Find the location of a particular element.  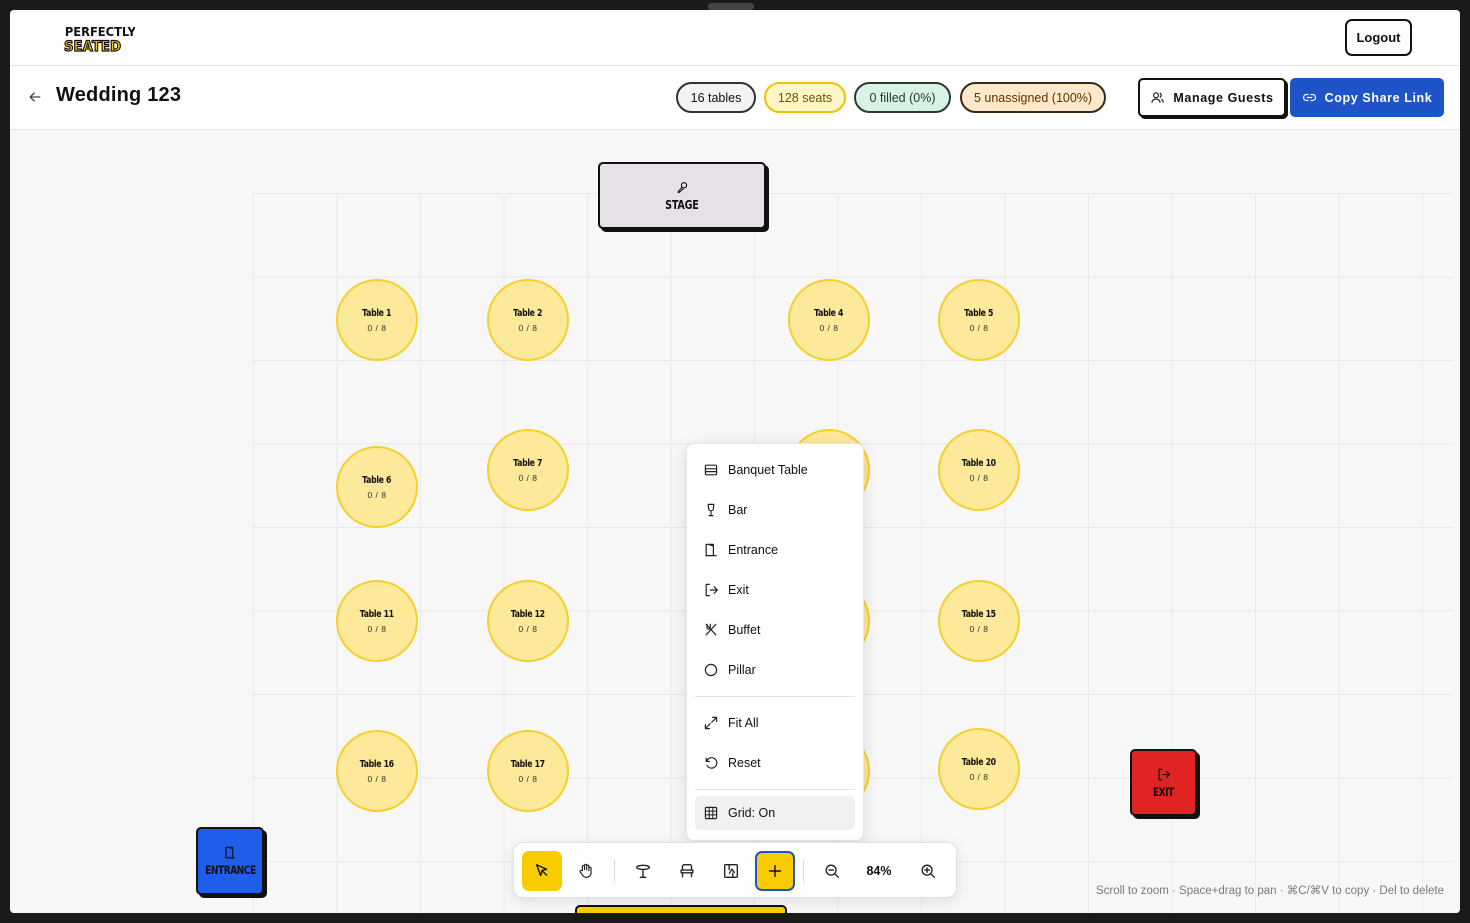

menu-item-label: Pillar is located at coordinates (742, 670).